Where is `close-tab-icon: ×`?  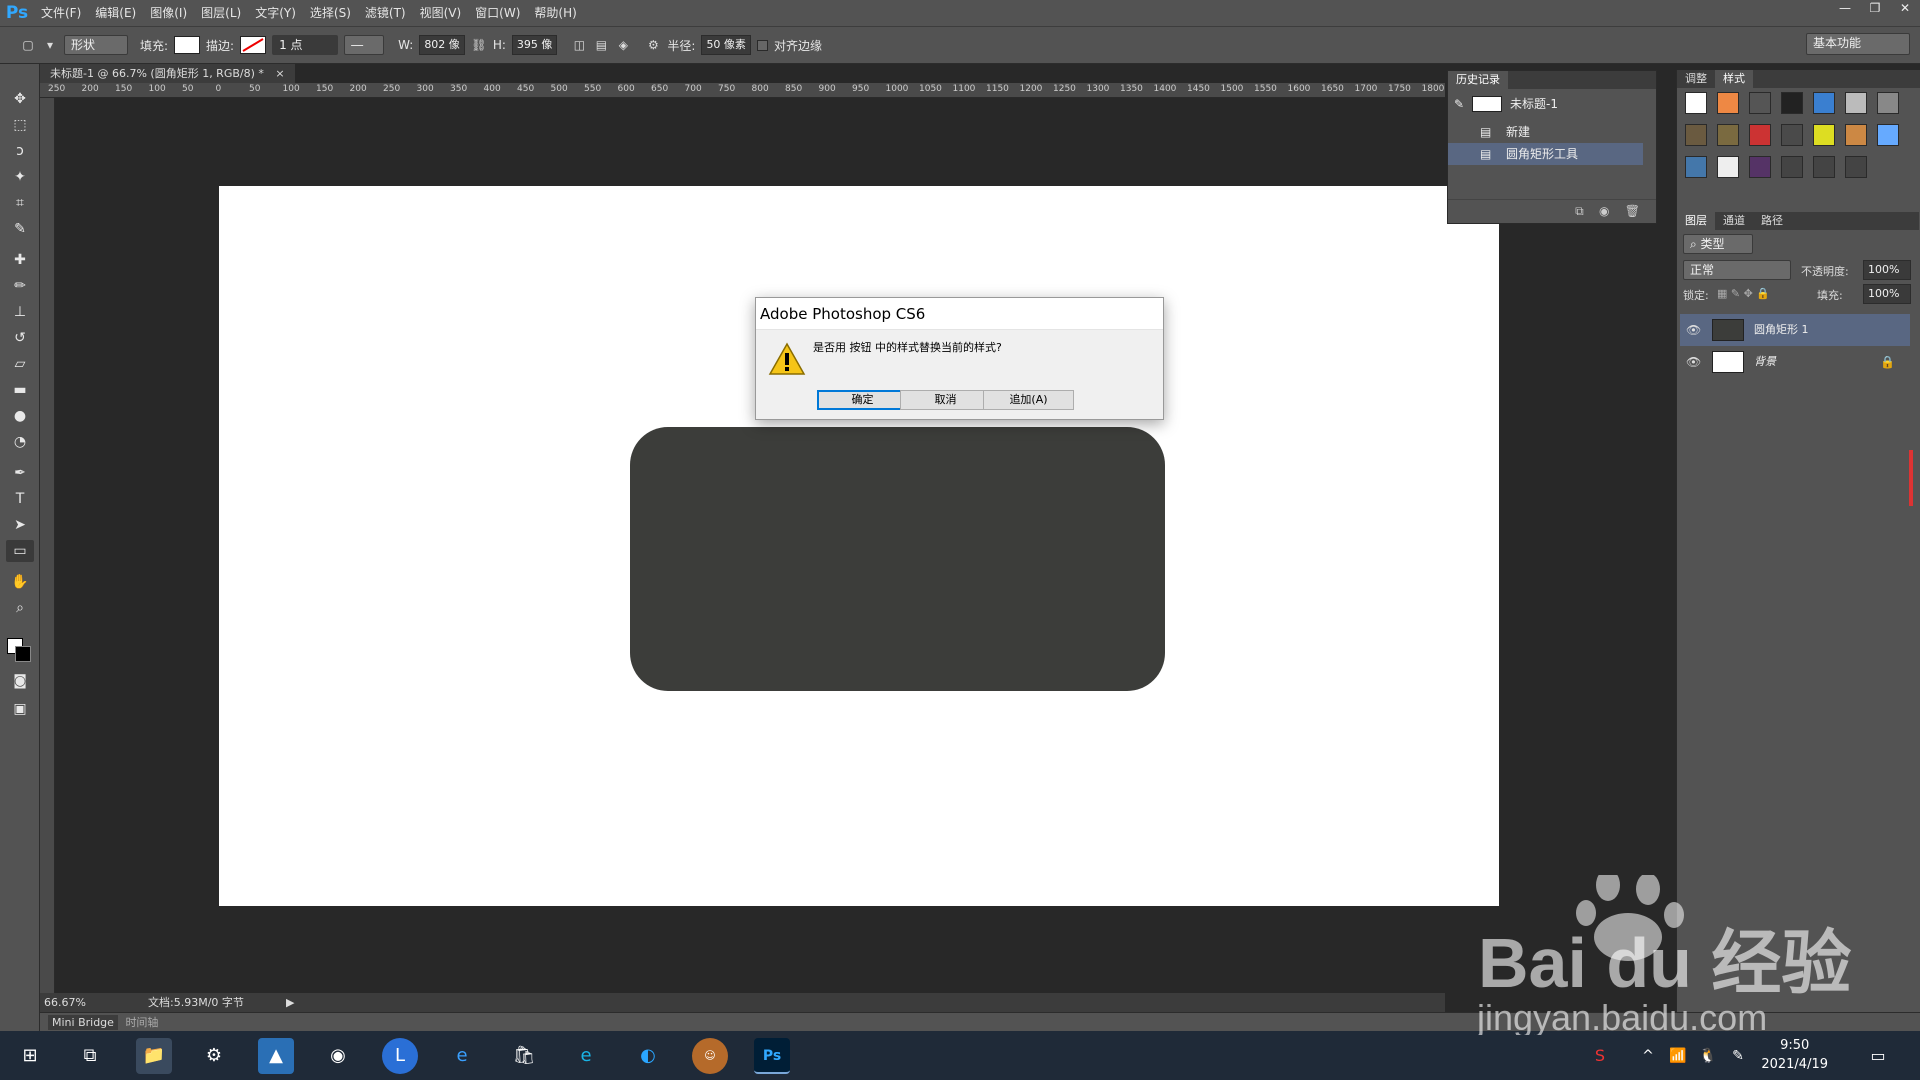
close-tab-icon: × is located at coordinates (279, 73).